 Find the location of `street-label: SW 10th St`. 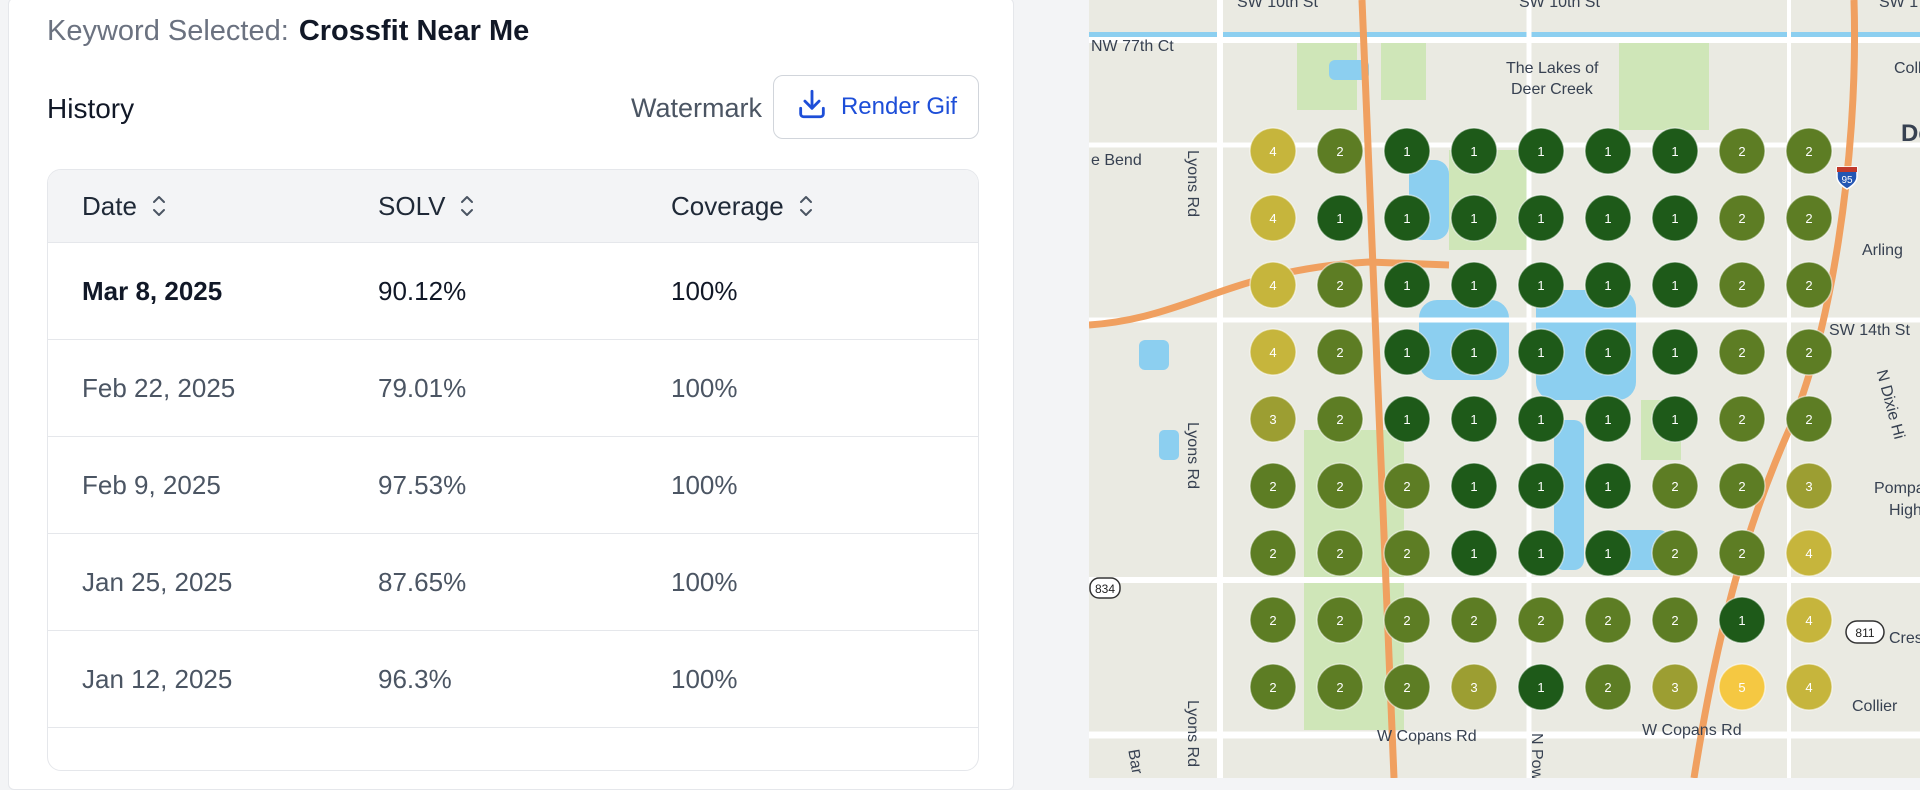

street-label: SW 10th St is located at coordinates (1559, 5).